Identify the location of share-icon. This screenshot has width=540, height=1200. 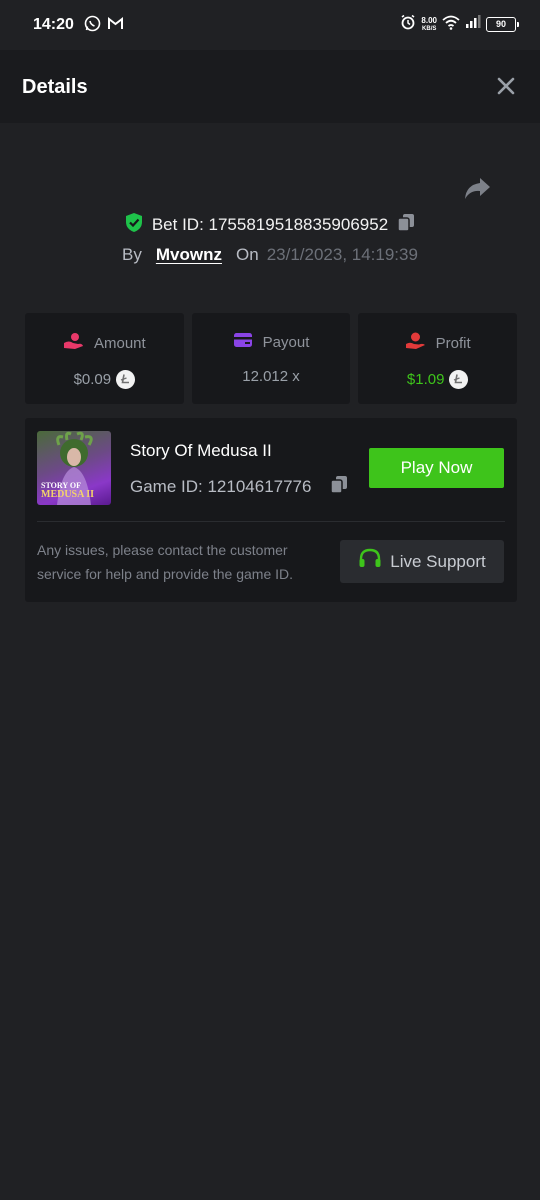
(477, 188).